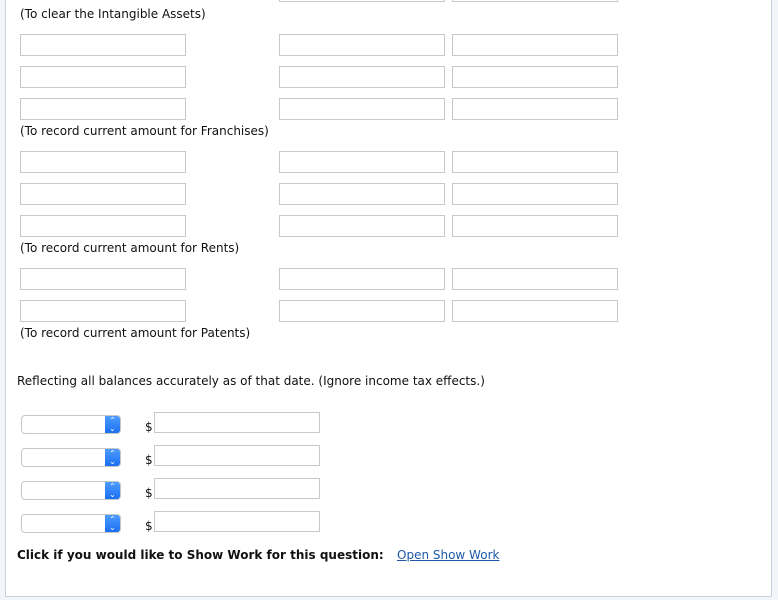  Describe the element at coordinates (113, 14) in the screenshot. I see `entry-note-intangible-assets: (To clear the Intangible Assets)` at that location.